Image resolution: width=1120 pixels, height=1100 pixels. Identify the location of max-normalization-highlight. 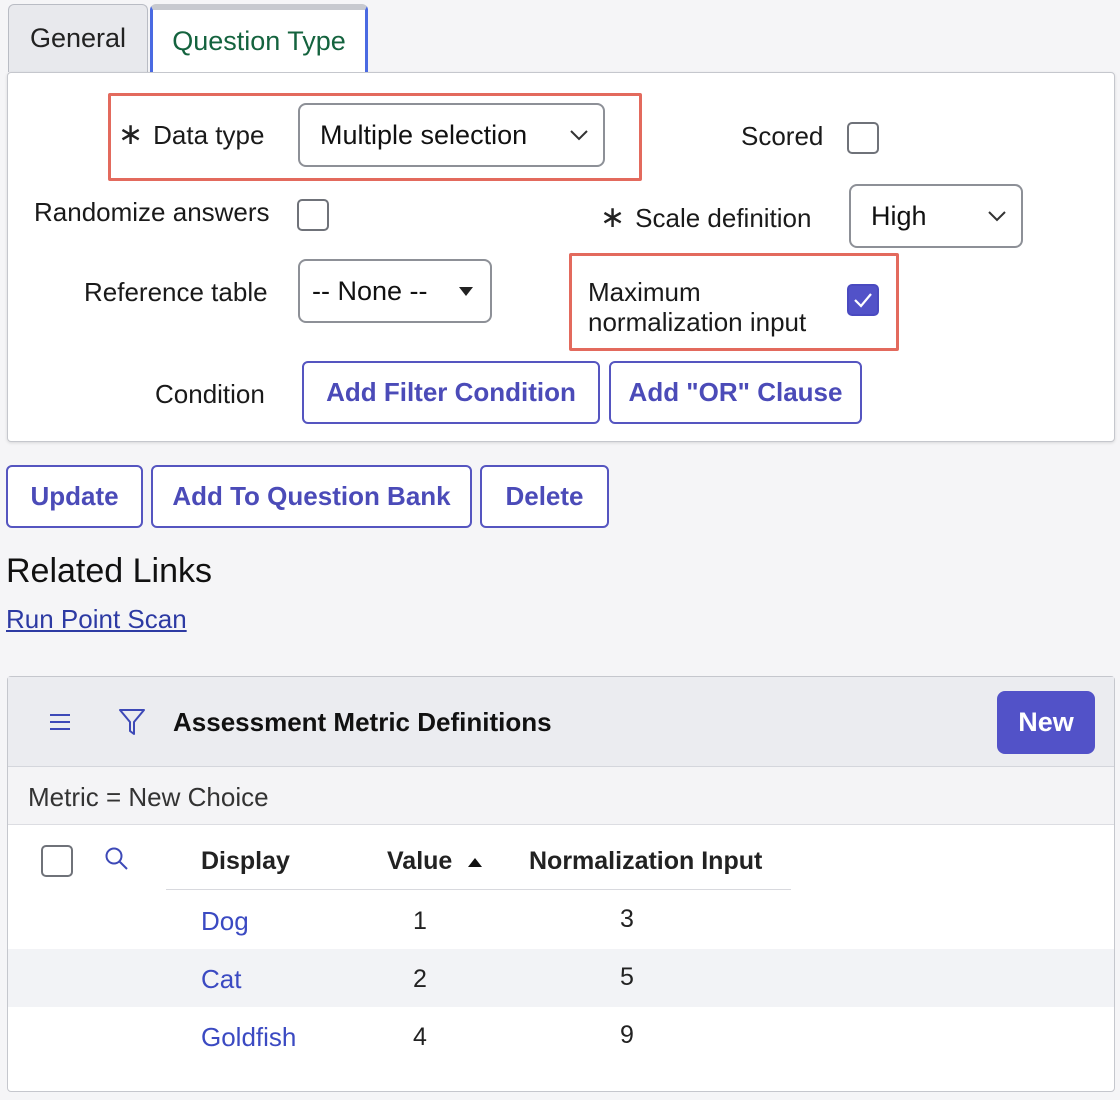
(734, 302).